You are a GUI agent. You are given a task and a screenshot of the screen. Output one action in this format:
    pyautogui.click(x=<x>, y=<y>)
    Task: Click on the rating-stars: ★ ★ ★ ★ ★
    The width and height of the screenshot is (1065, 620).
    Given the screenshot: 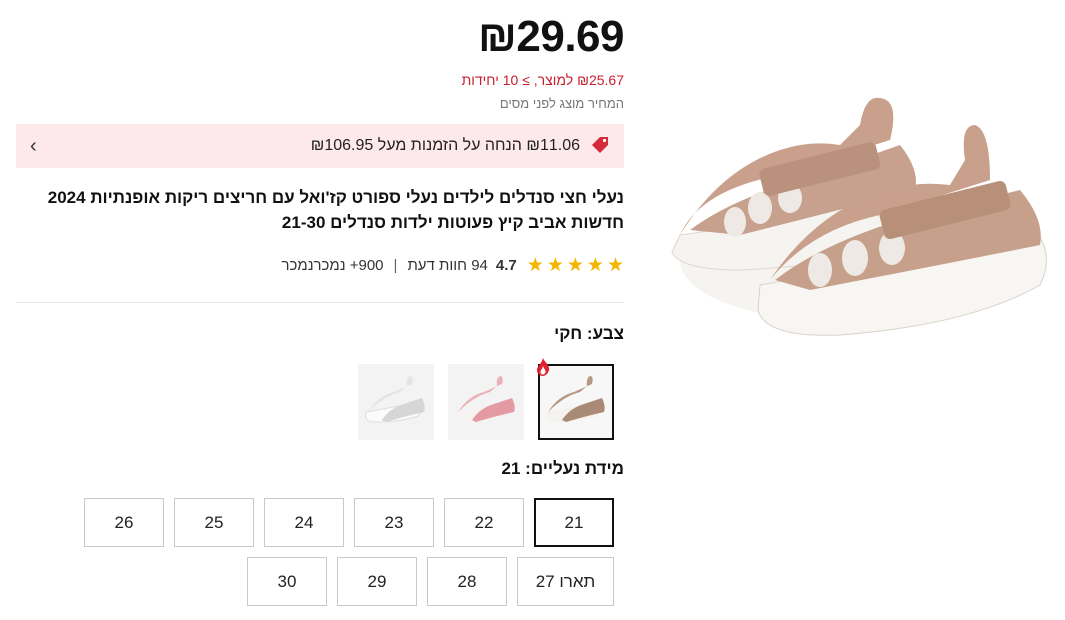 What is the action you would take?
    pyautogui.click(x=575, y=265)
    